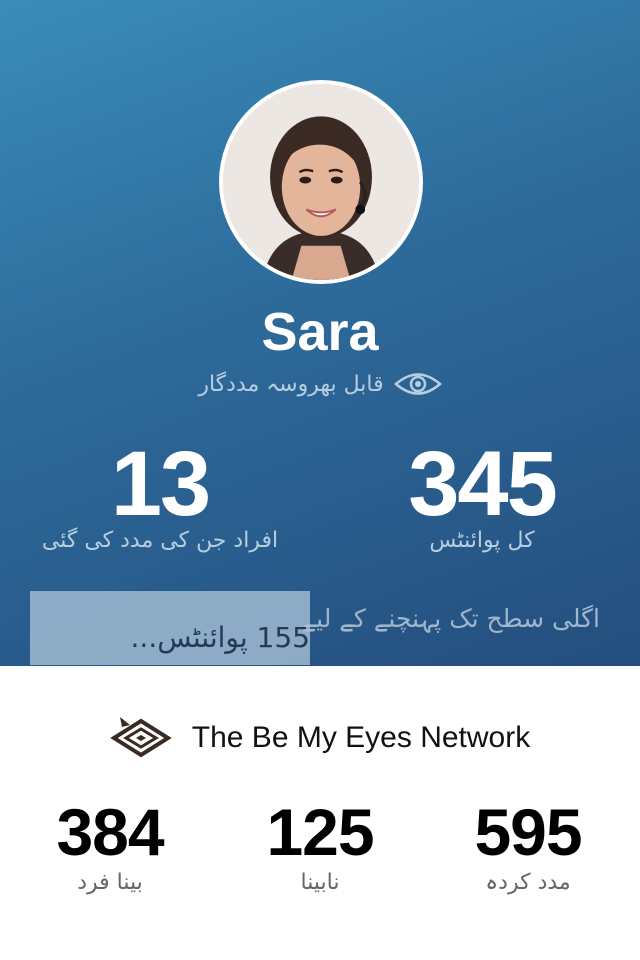  I want to click on points-label: کل پوائنٹس, so click(482, 540).